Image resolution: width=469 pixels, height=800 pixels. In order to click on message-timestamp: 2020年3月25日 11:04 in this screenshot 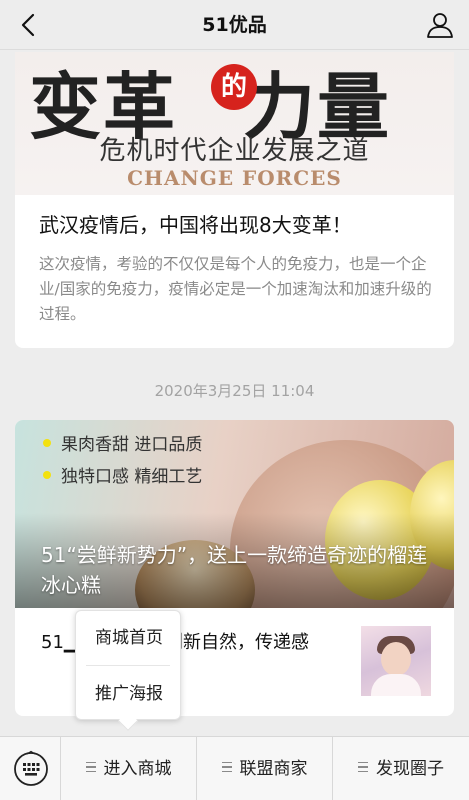, I will do `click(234, 391)`.